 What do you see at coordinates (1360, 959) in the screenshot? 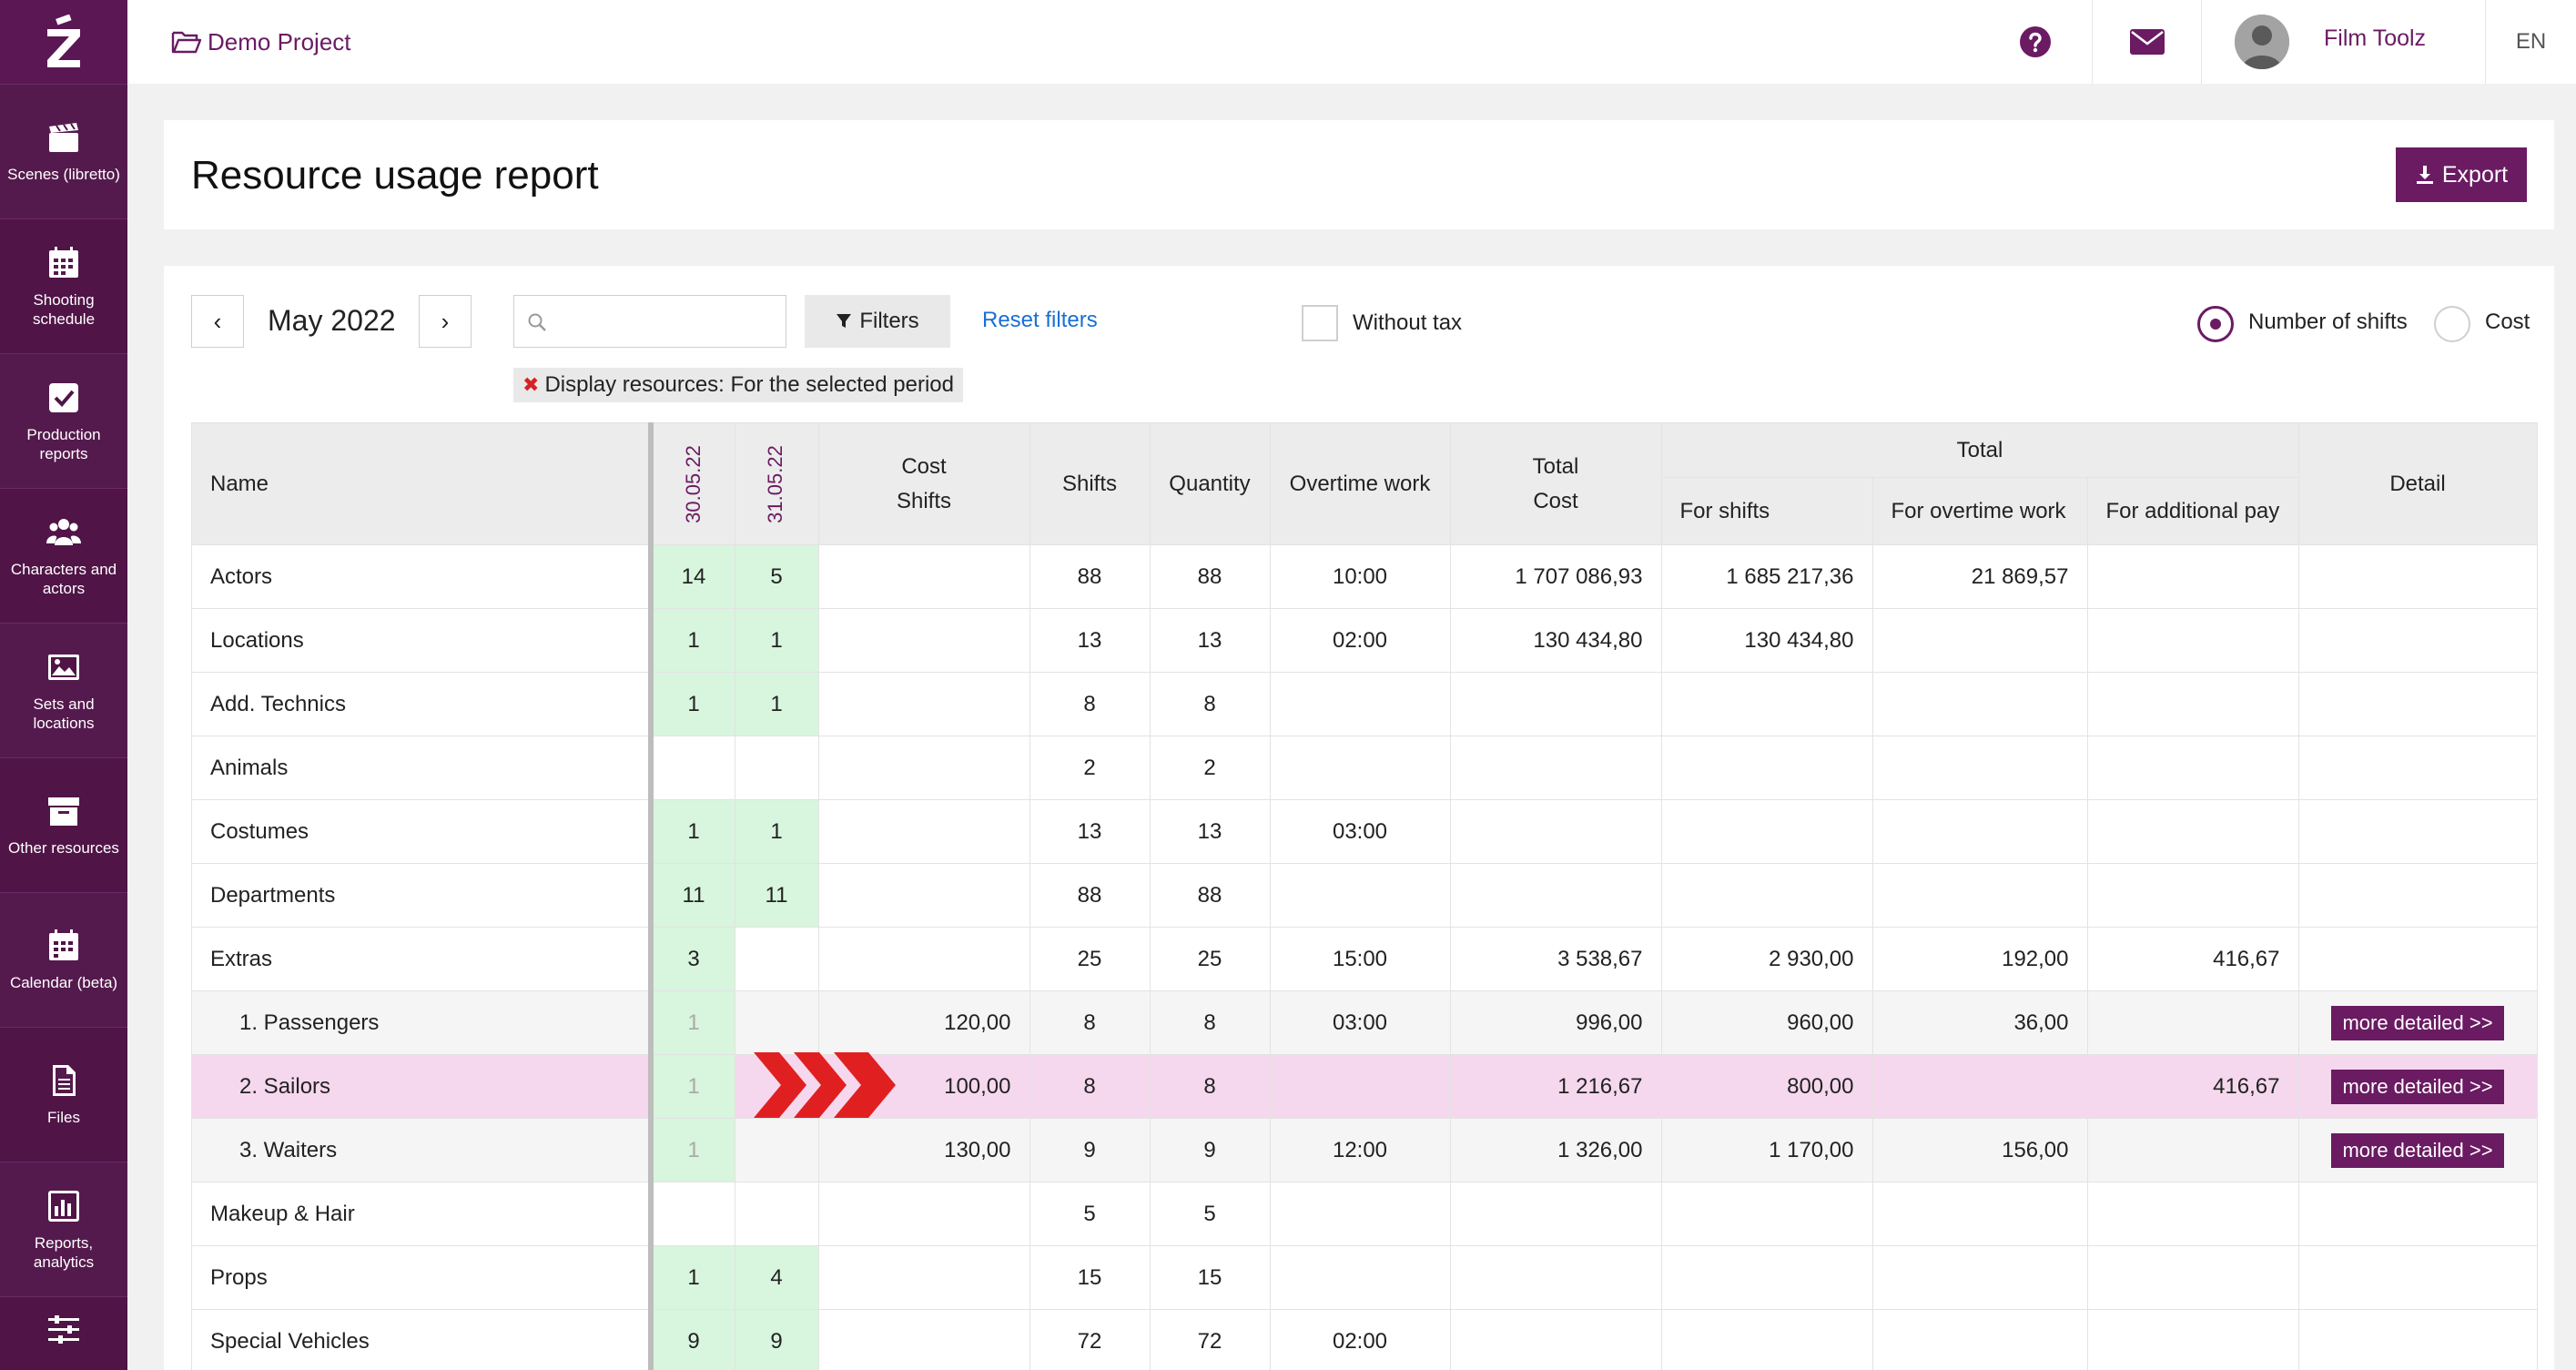
I see `cell-overtime: 15:00` at bounding box center [1360, 959].